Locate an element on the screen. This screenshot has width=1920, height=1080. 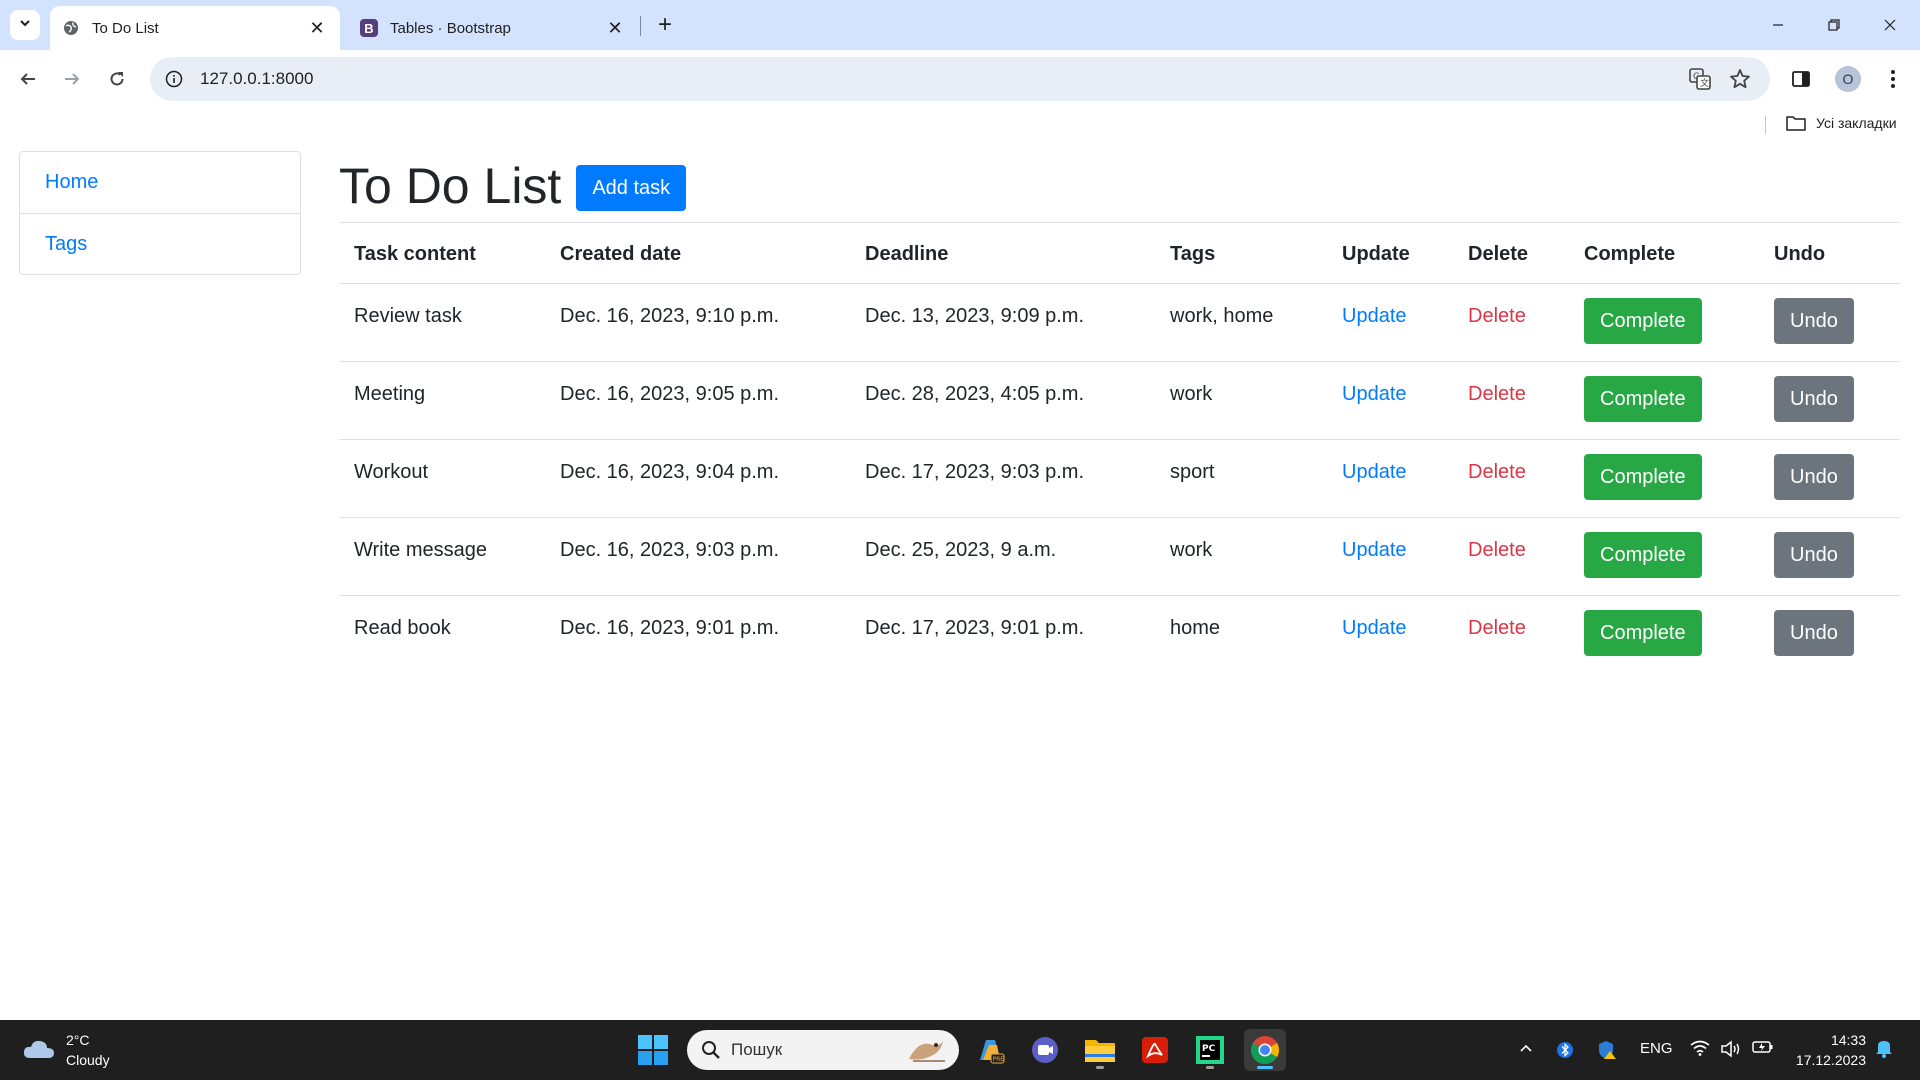
speaker-icon is located at coordinates (1730, 1049).